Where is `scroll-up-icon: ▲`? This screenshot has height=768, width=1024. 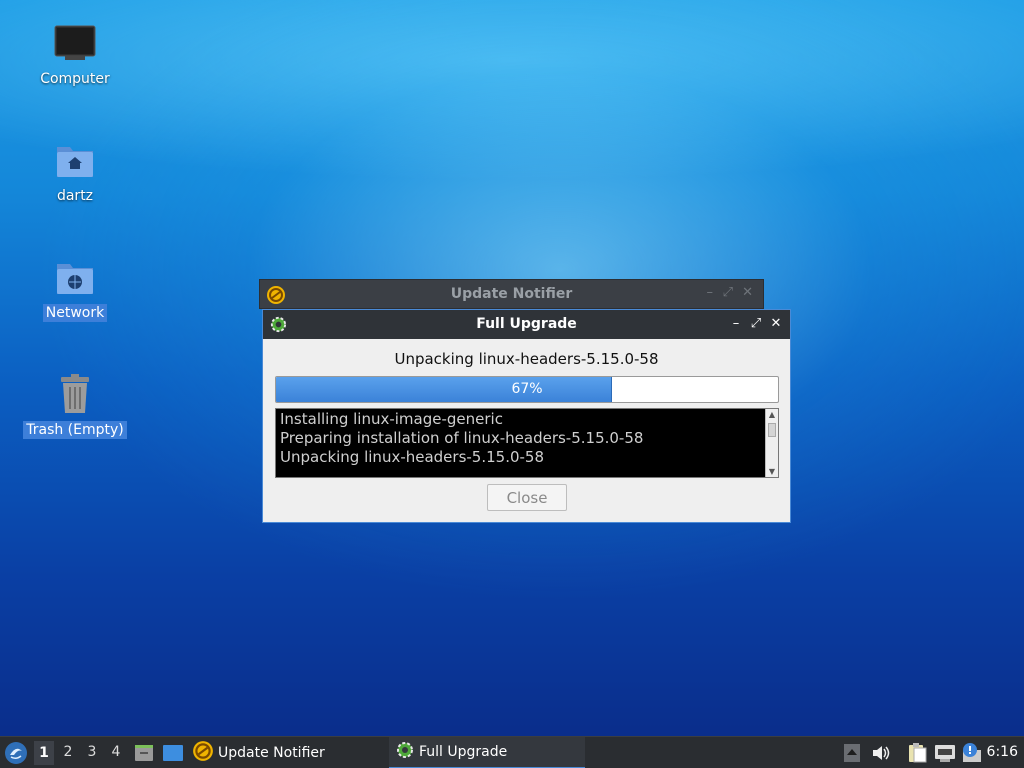
scroll-up-icon: ▲ is located at coordinates (772, 414).